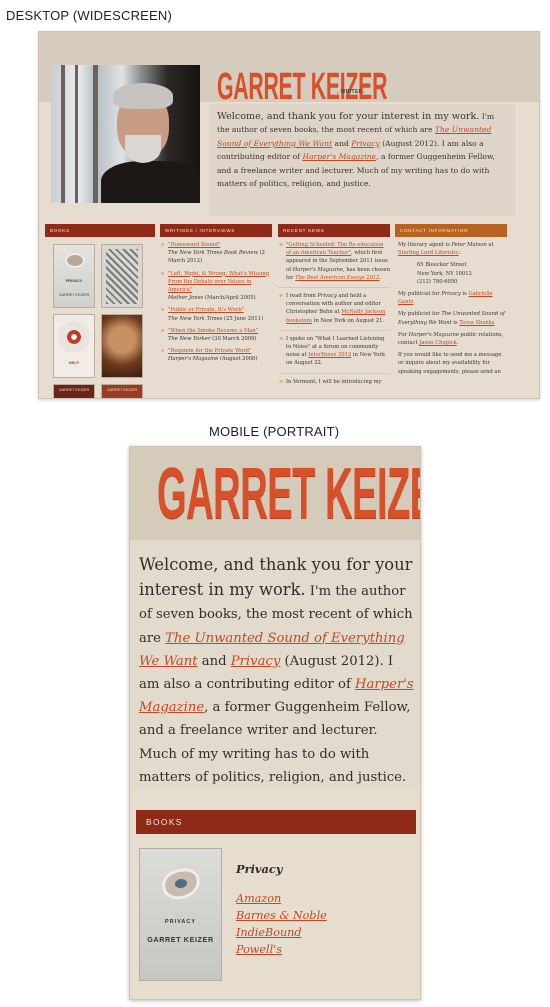  What do you see at coordinates (425, 245) in the screenshot?
I see `contact-text: My literary agent is` at bounding box center [425, 245].